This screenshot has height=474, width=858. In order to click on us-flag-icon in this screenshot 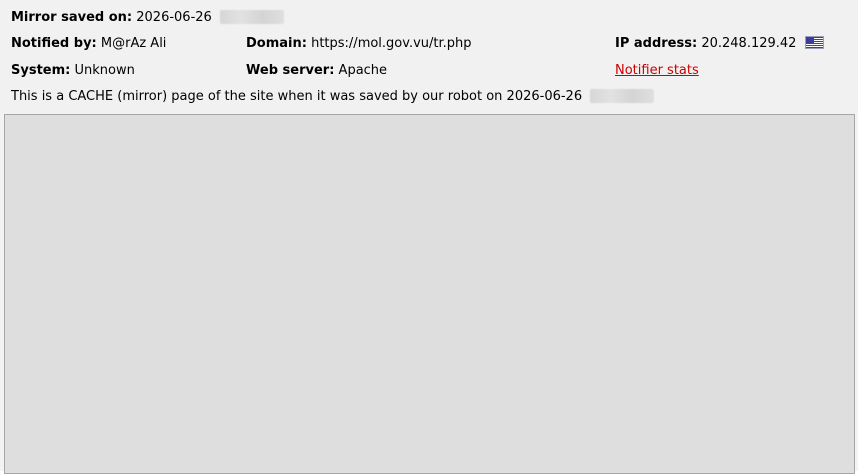, I will do `click(814, 42)`.